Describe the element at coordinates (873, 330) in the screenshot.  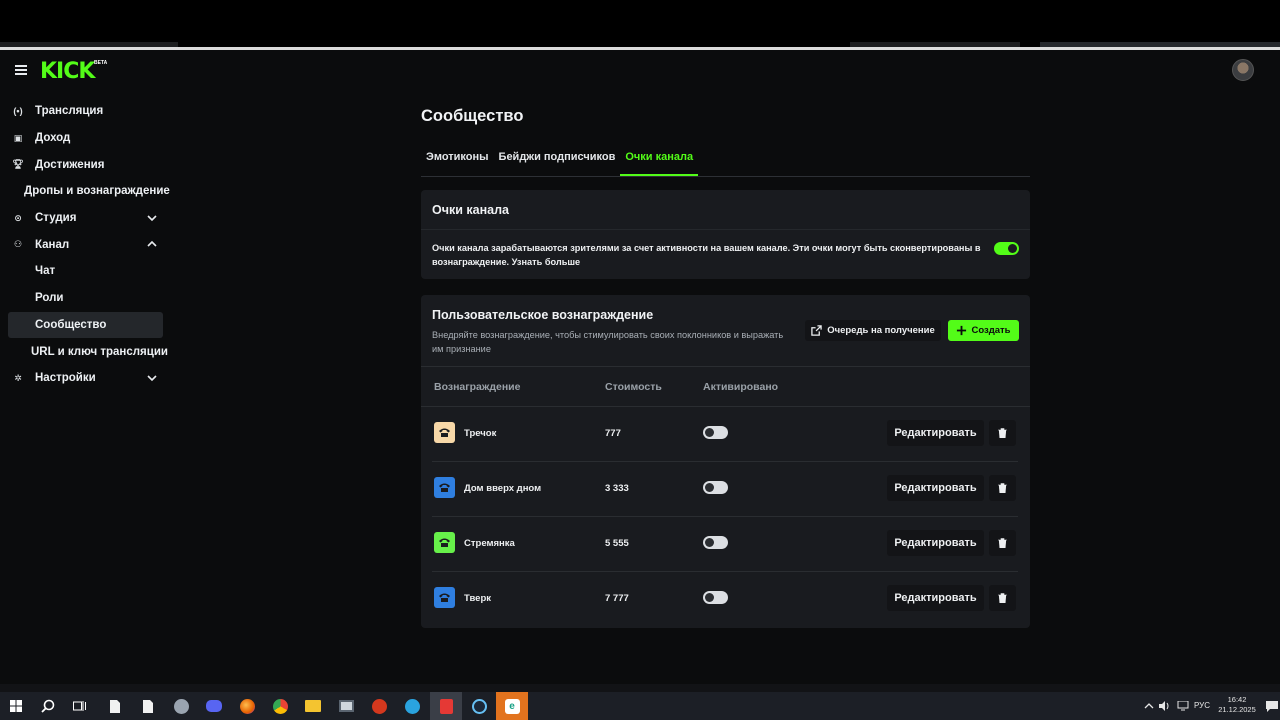
I see `redemption-queue-button: Очередь на получение` at that location.